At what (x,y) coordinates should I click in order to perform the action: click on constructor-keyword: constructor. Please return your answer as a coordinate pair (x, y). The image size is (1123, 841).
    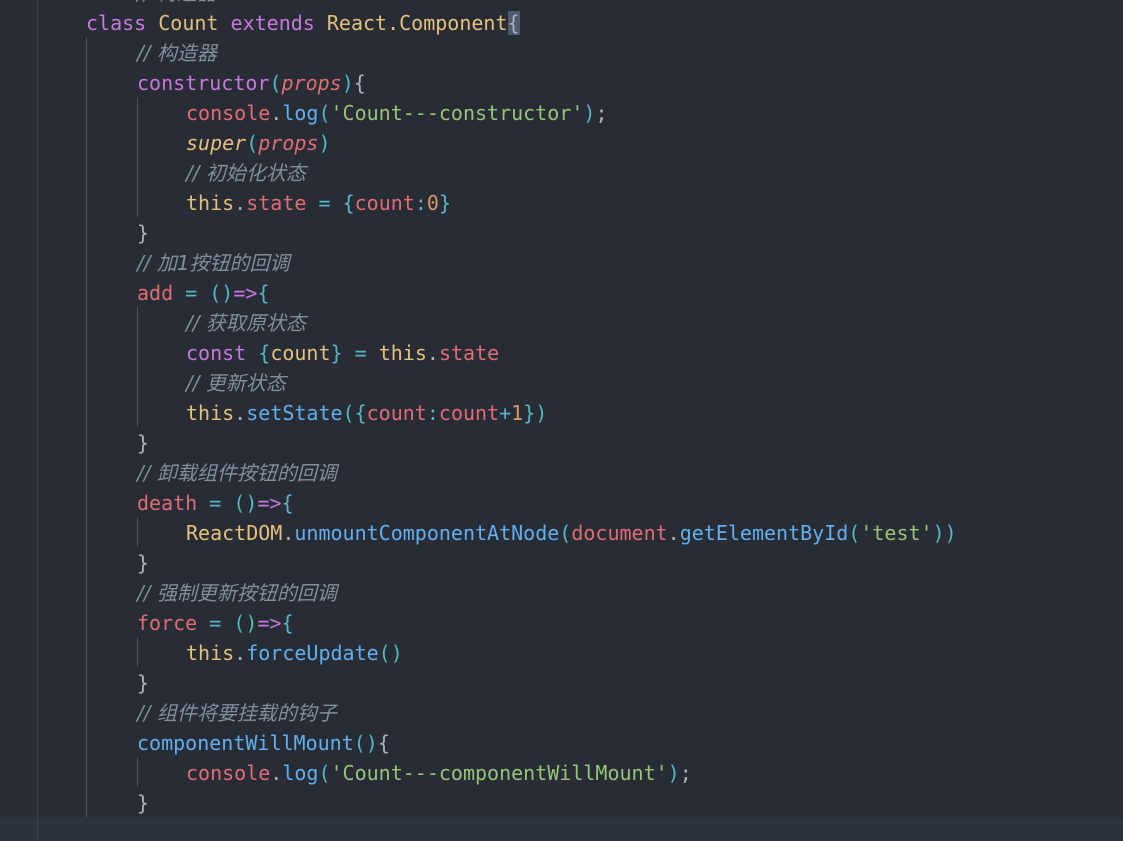
    Looking at the image, I should click on (203, 83).